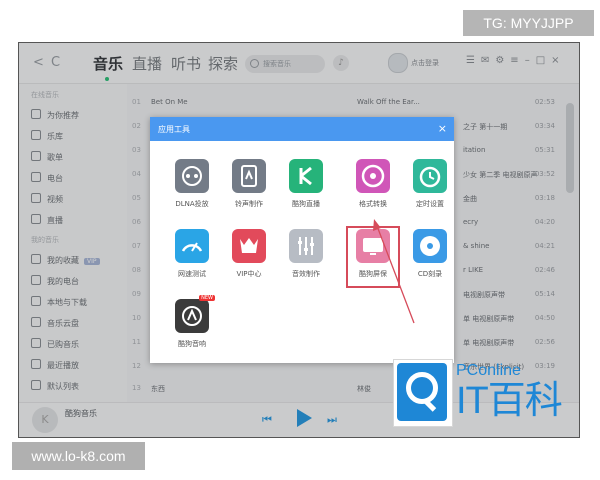 The width and height of the screenshot is (600, 480). Describe the element at coordinates (528, 23) in the screenshot. I see `watermark-top: TG: MYYJJPP` at that location.